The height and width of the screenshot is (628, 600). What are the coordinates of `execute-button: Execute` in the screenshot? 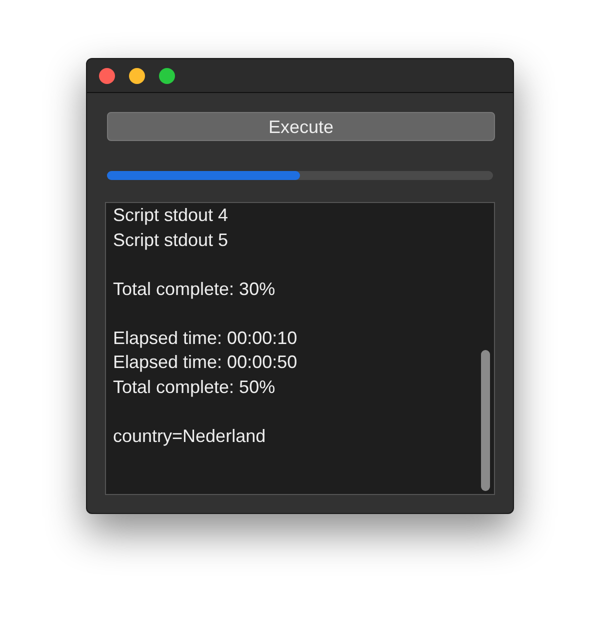 It's located at (301, 126).